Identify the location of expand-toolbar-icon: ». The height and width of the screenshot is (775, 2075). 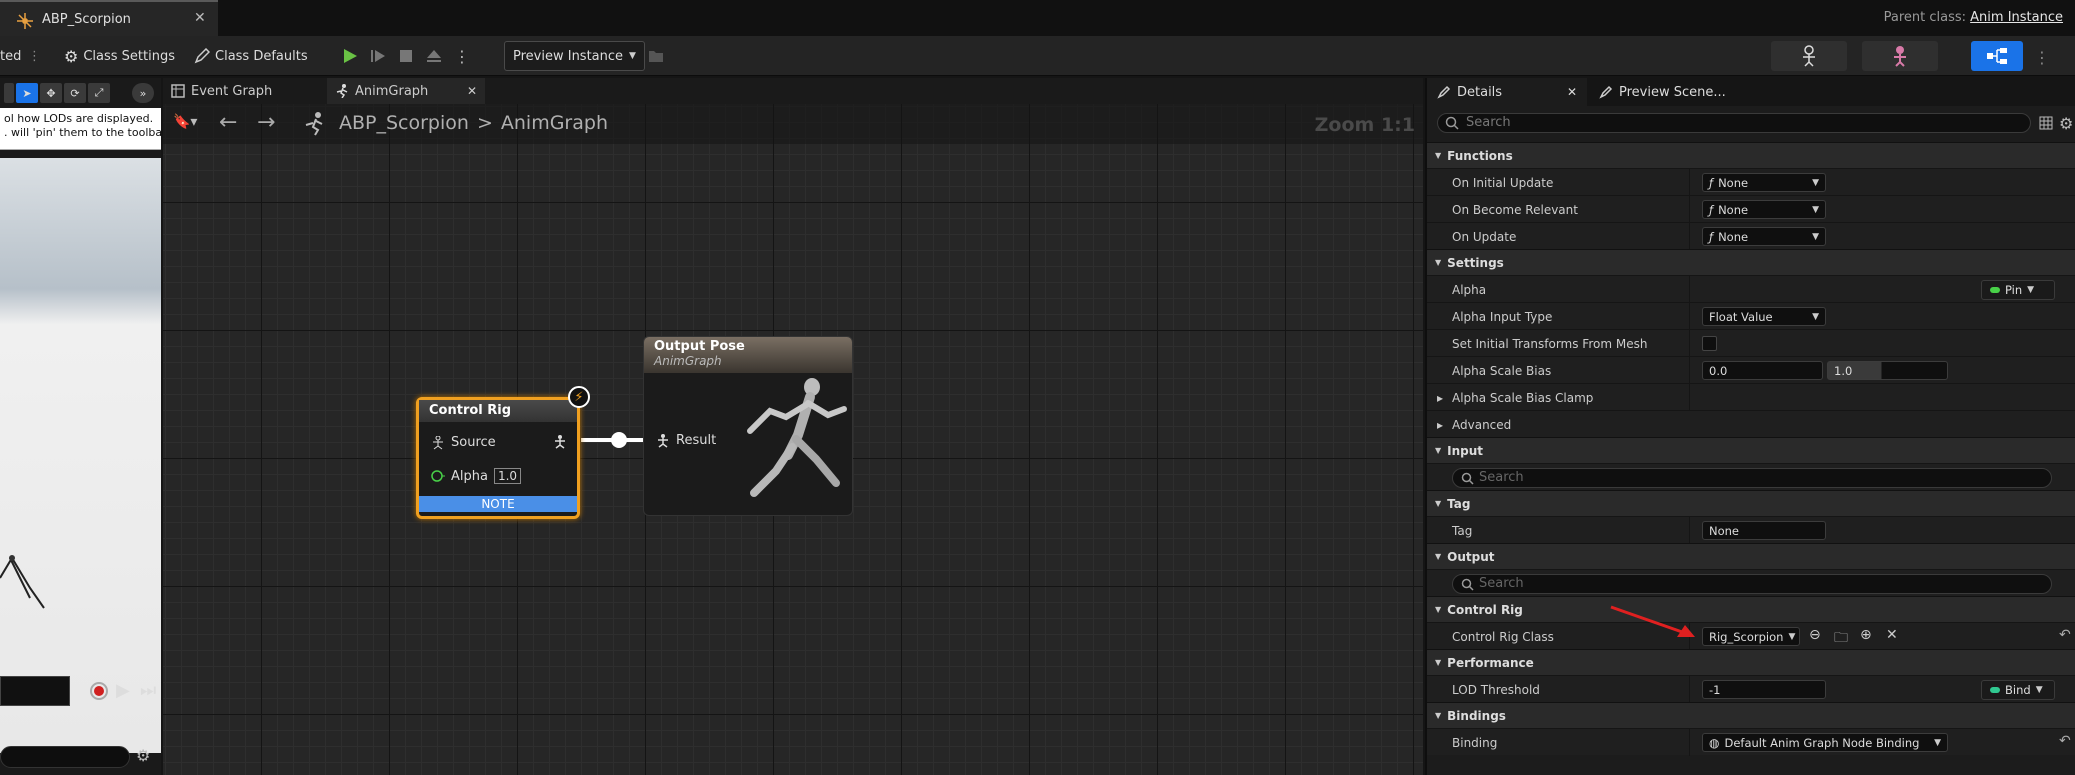
(143, 93).